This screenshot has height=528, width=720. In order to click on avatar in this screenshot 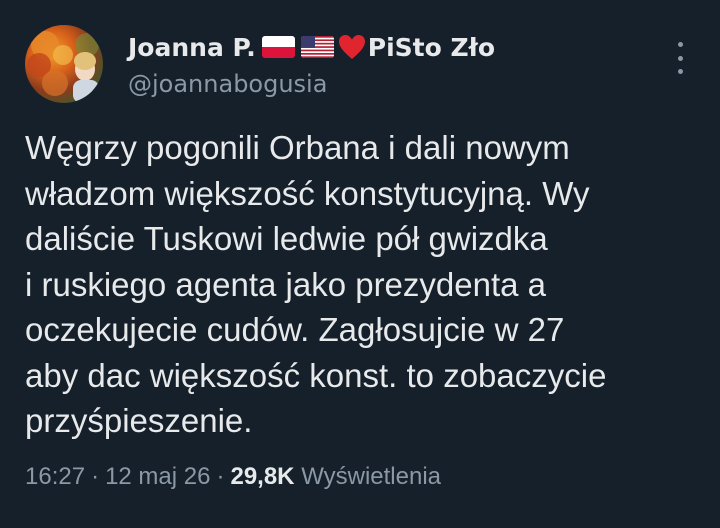, I will do `click(64, 64)`.